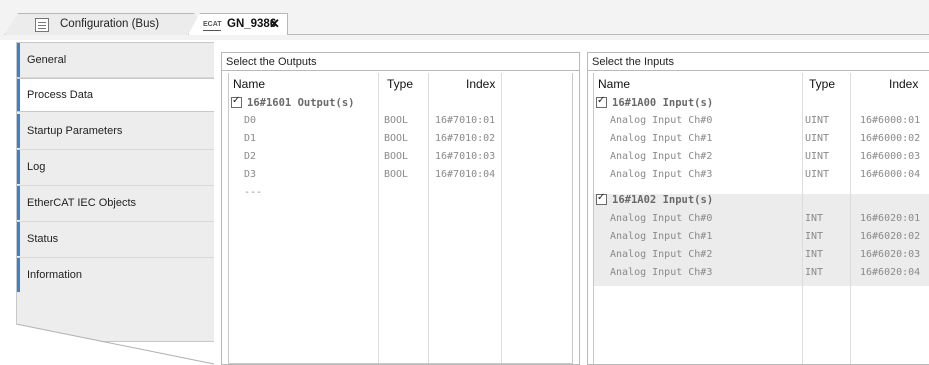  What do you see at coordinates (890, 156) in the screenshot?
I see `row-index: 16#6000:03` at bounding box center [890, 156].